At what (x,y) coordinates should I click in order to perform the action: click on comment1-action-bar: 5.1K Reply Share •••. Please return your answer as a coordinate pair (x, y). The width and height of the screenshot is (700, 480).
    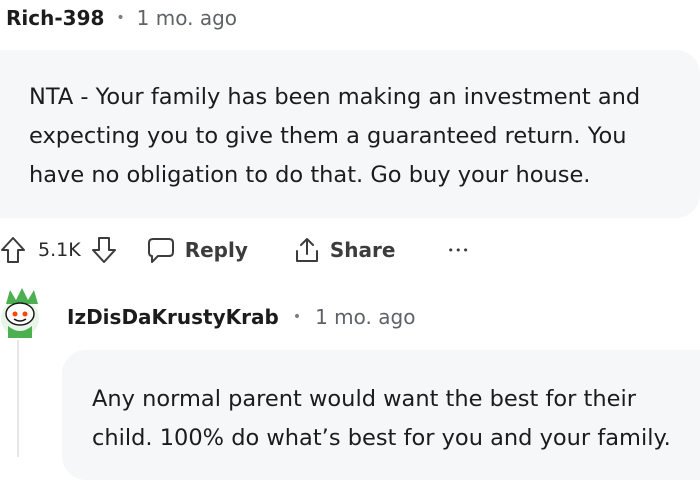
    Looking at the image, I should click on (235, 250).